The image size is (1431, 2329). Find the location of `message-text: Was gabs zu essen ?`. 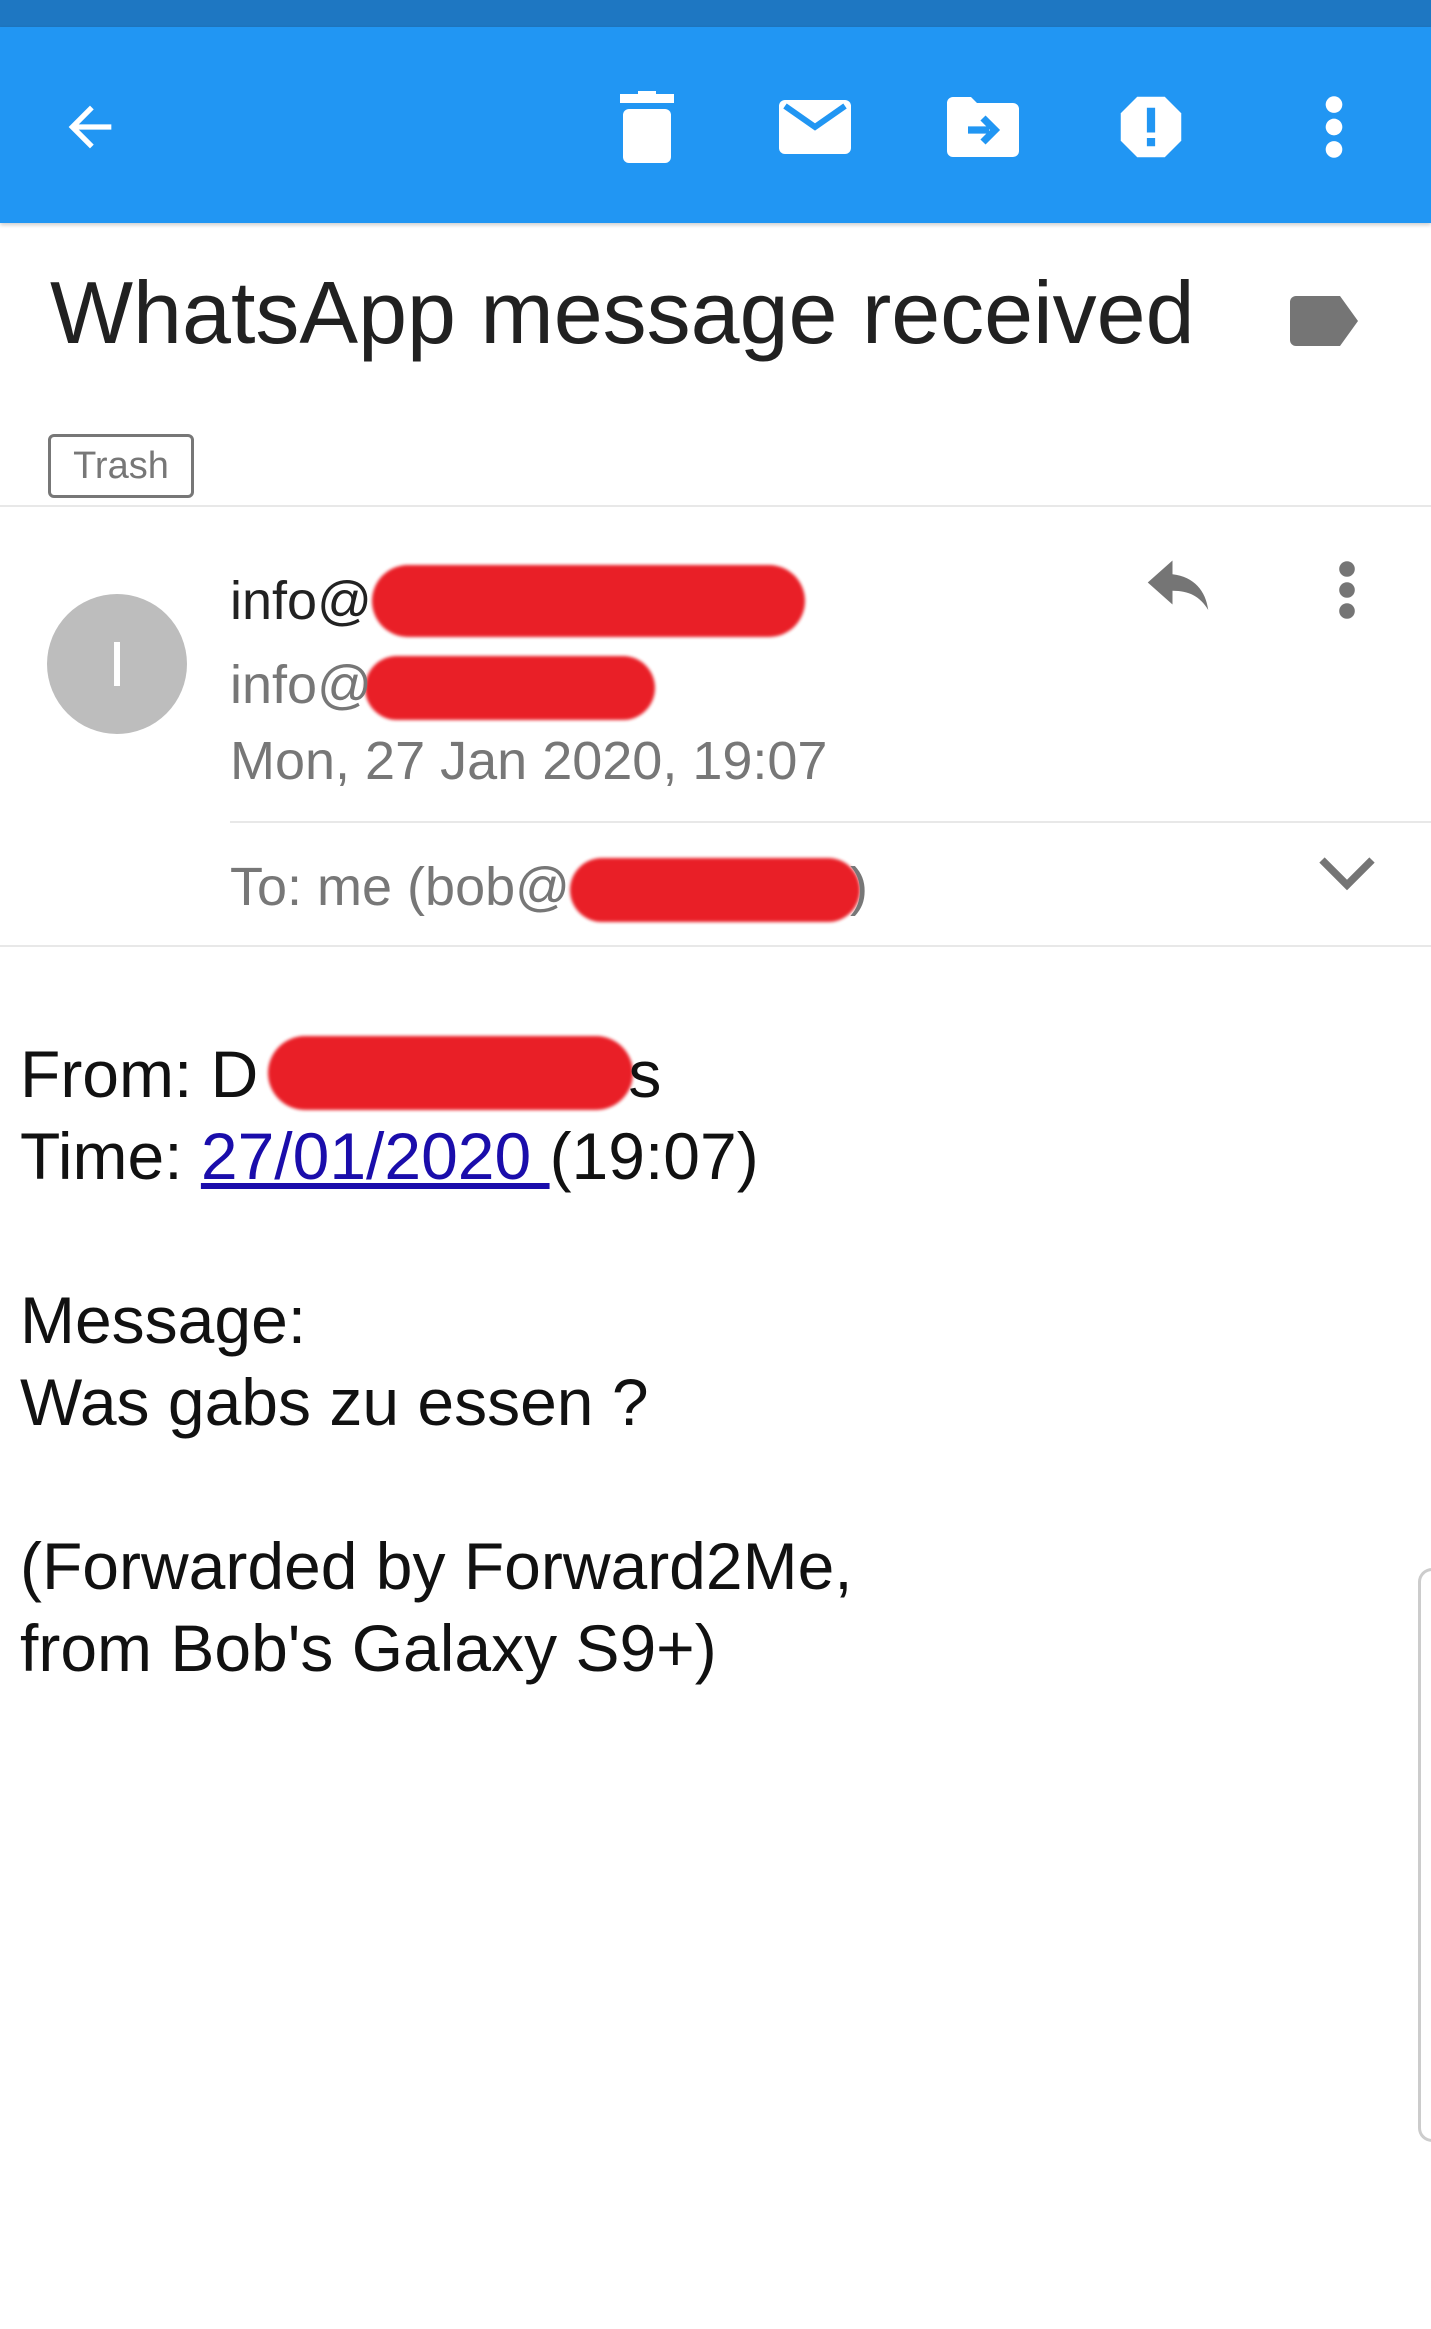

message-text: Was gabs zu essen ? is located at coordinates (334, 1402).